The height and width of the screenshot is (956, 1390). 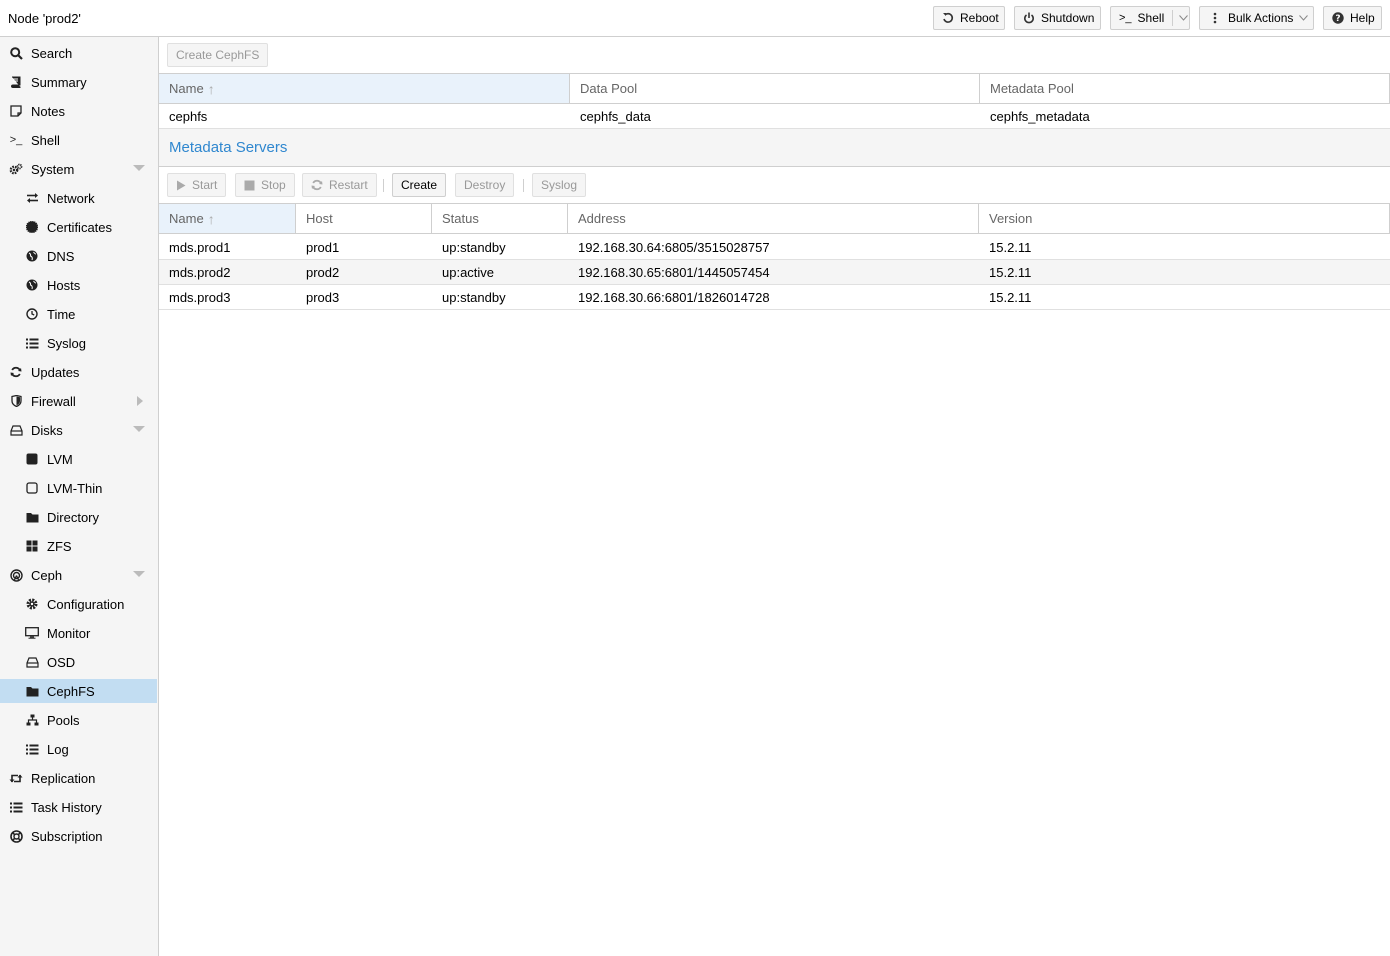 I want to click on sort-asc-icon: ↑, so click(x=211, y=218).